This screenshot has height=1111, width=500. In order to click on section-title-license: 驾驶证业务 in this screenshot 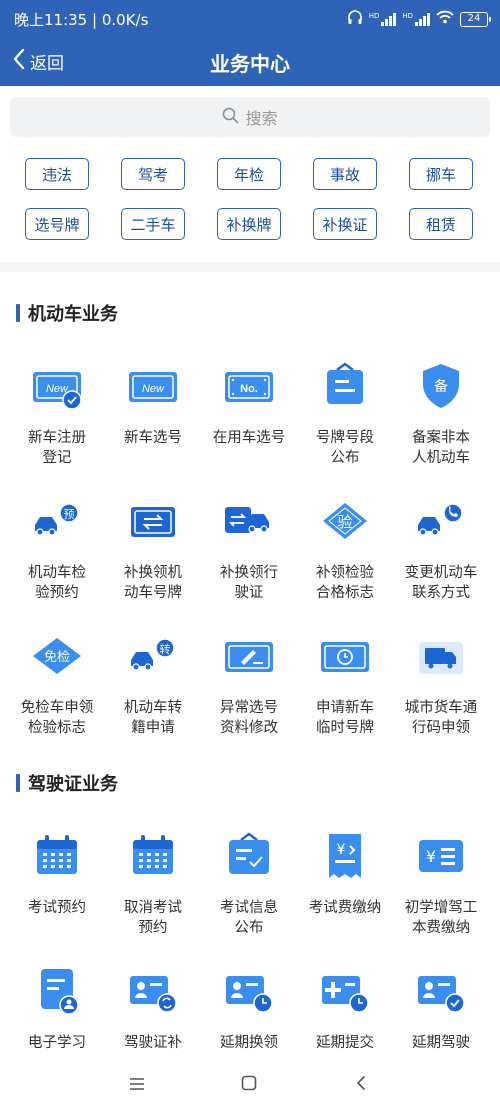, I will do `click(67, 783)`.